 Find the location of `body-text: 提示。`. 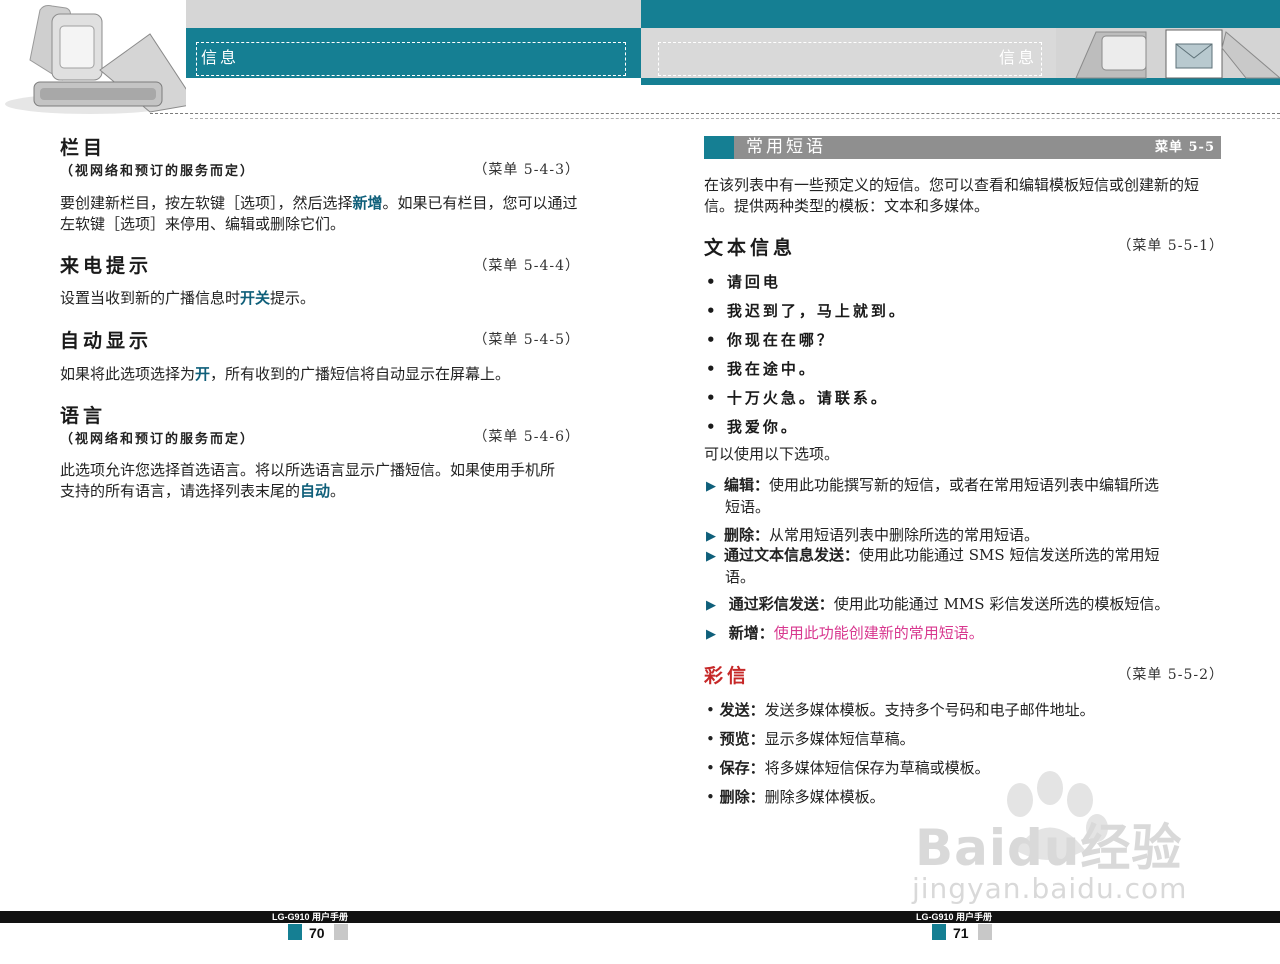

body-text: 提示。 is located at coordinates (293, 298).